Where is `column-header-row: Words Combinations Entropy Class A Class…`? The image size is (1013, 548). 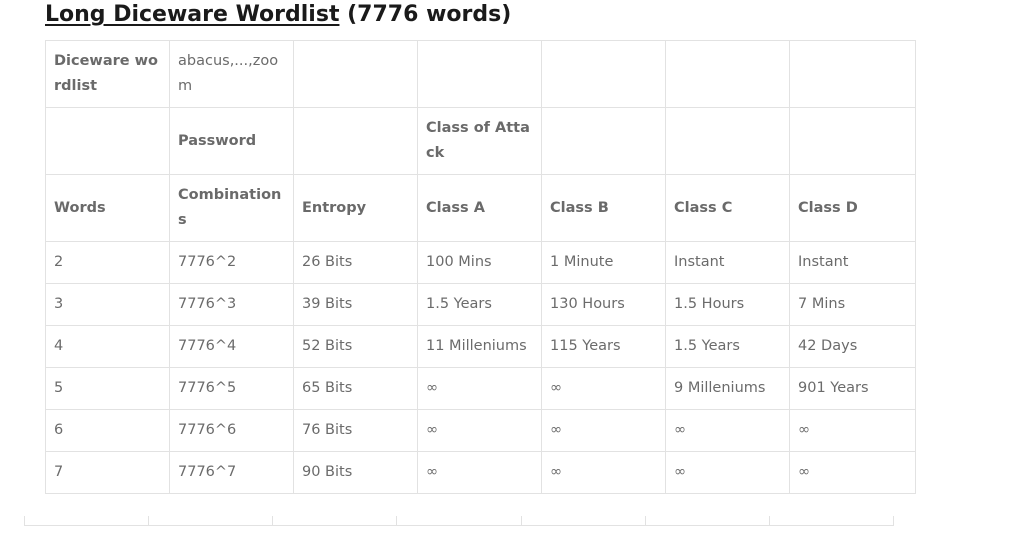
column-header-row: Words Combinations Entropy Class A Class… is located at coordinates (480, 208).